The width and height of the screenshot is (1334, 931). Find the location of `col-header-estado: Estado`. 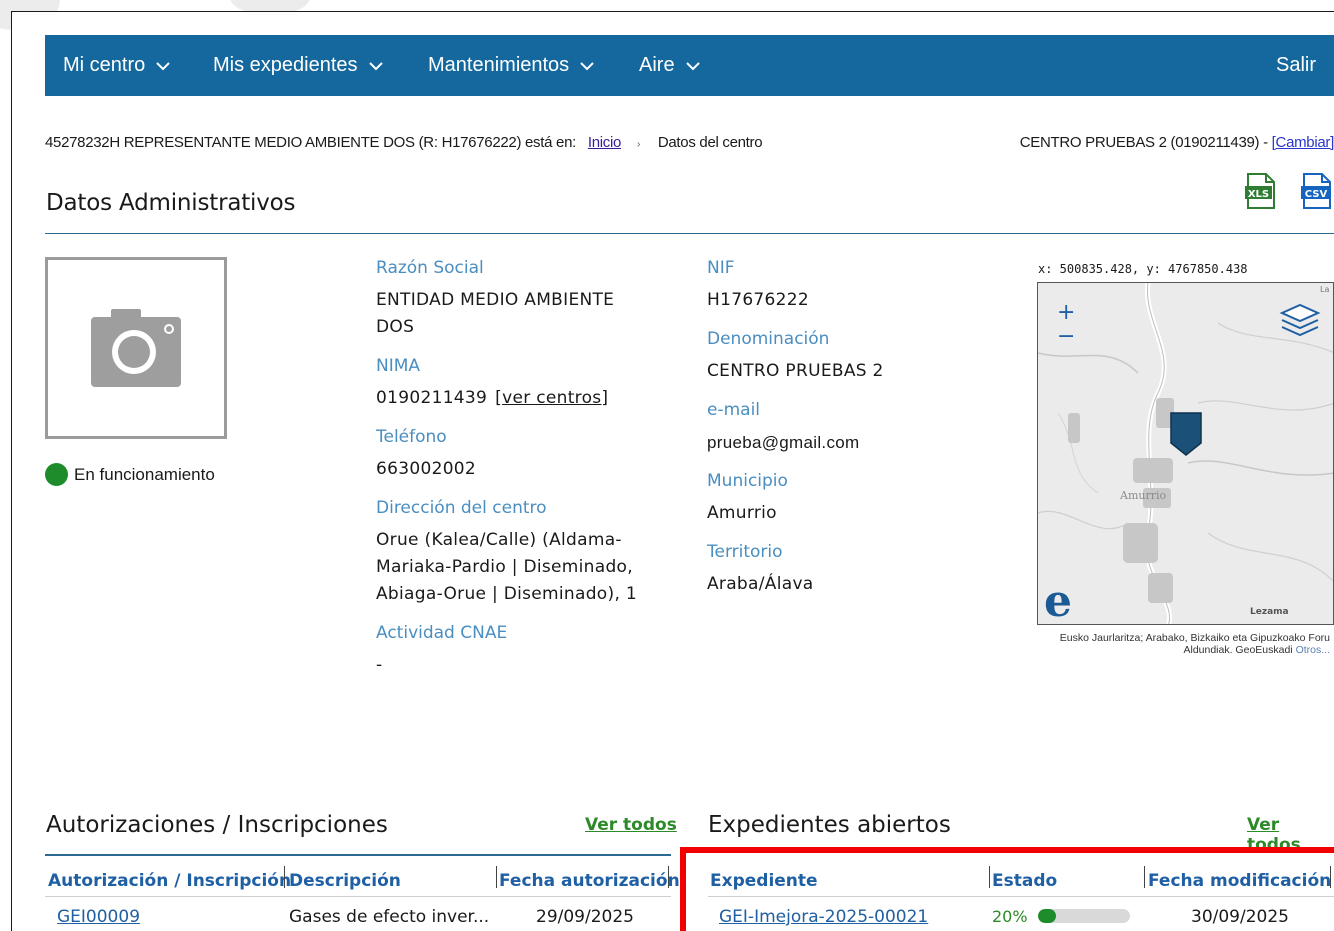

col-header-estado: Estado is located at coordinates (1024, 881).